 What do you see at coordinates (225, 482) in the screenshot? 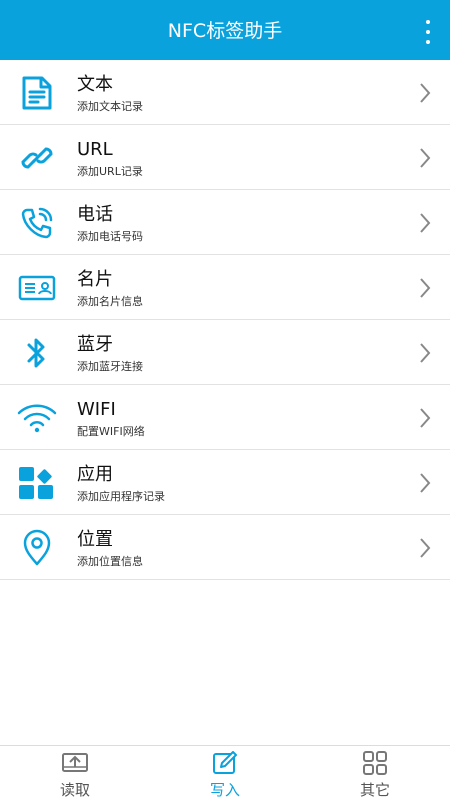
I see `list-item-apps: 应用 添加应用程序记录` at bounding box center [225, 482].